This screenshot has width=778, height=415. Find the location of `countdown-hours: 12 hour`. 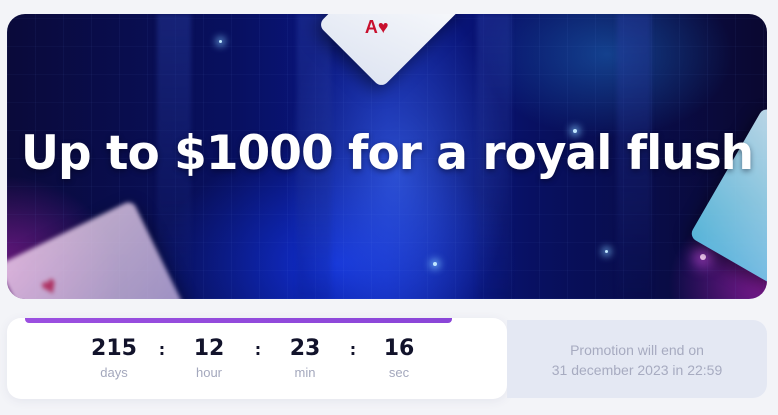

countdown-hours: 12 hour is located at coordinates (209, 358).